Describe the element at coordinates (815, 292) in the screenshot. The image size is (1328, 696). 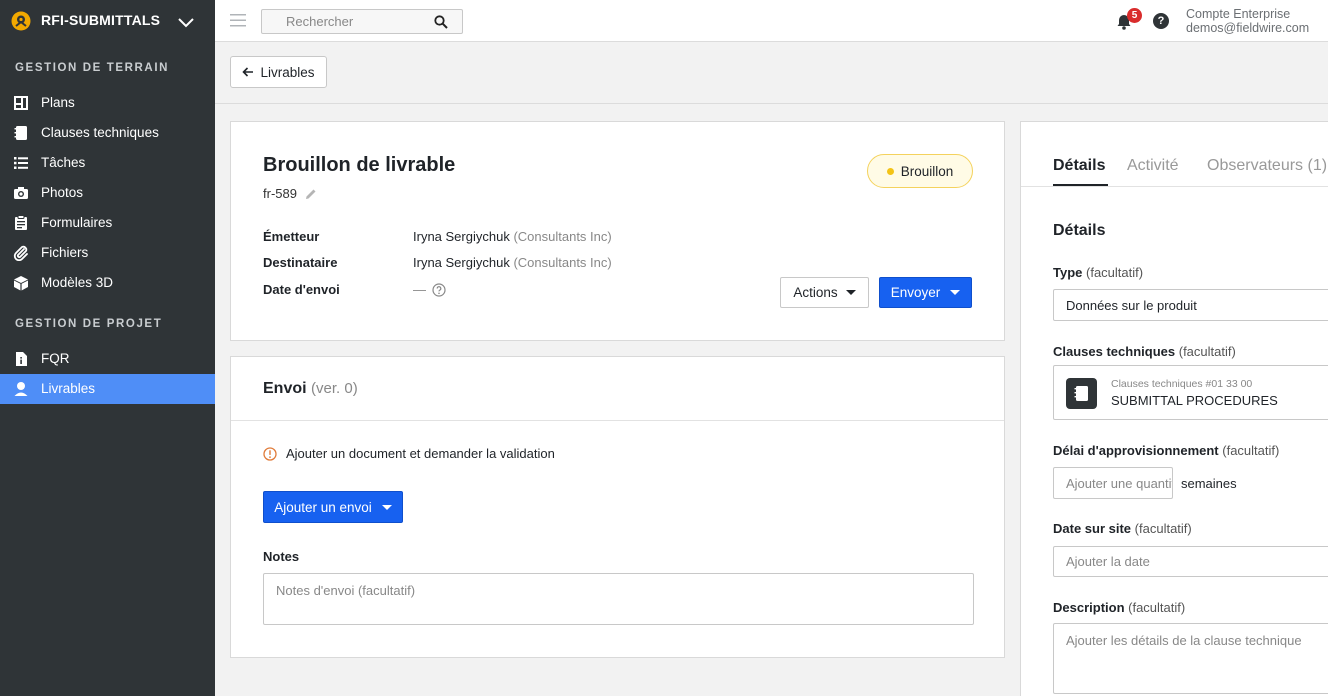
I see `actions-label: Actions` at that location.